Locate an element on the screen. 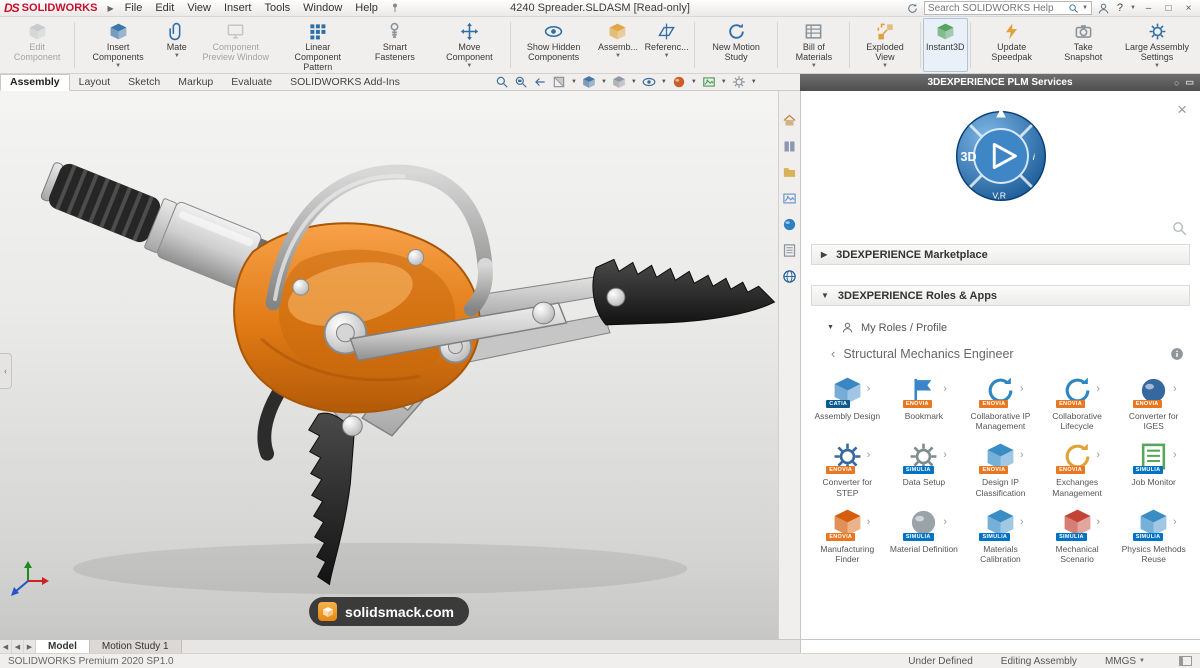 The image size is (1200, 668). appearances-icon is located at coordinates (789, 224).